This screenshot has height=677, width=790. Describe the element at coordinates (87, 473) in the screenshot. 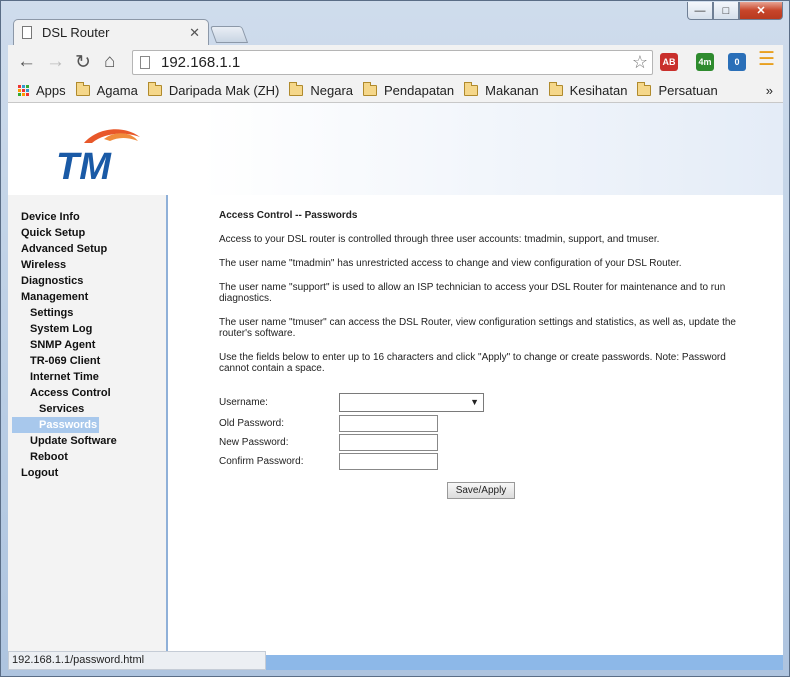

I see `sidebar-item-logout: Logout` at that location.